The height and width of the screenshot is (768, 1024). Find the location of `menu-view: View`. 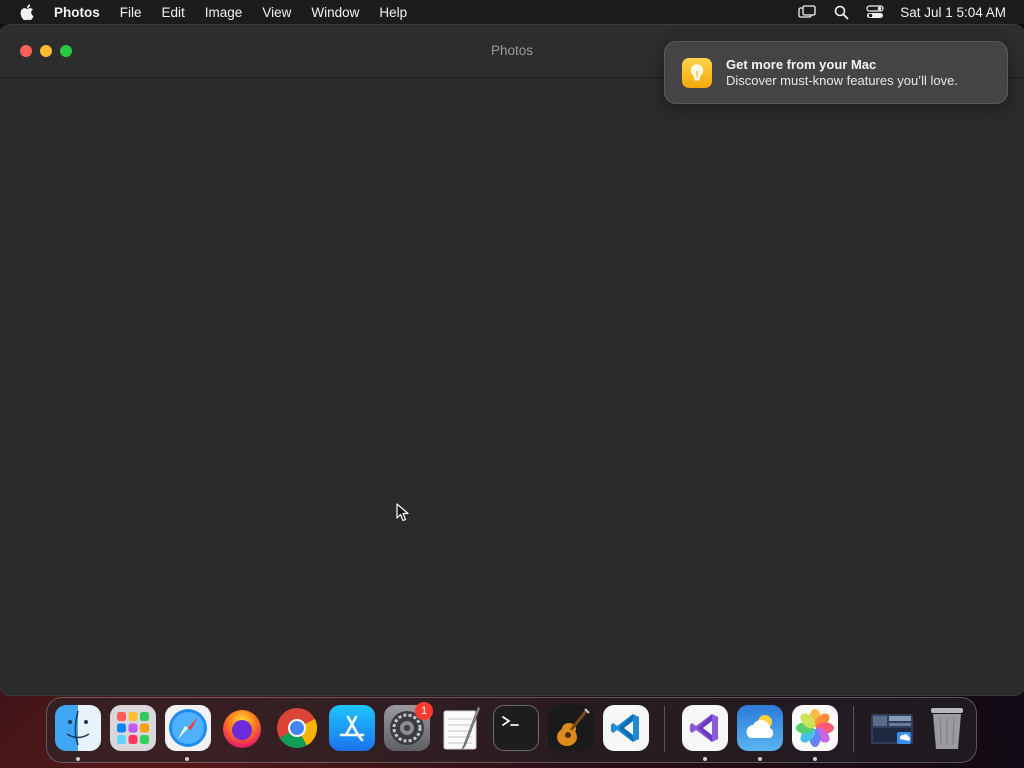

menu-view: View is located at coordinates (276, 12).